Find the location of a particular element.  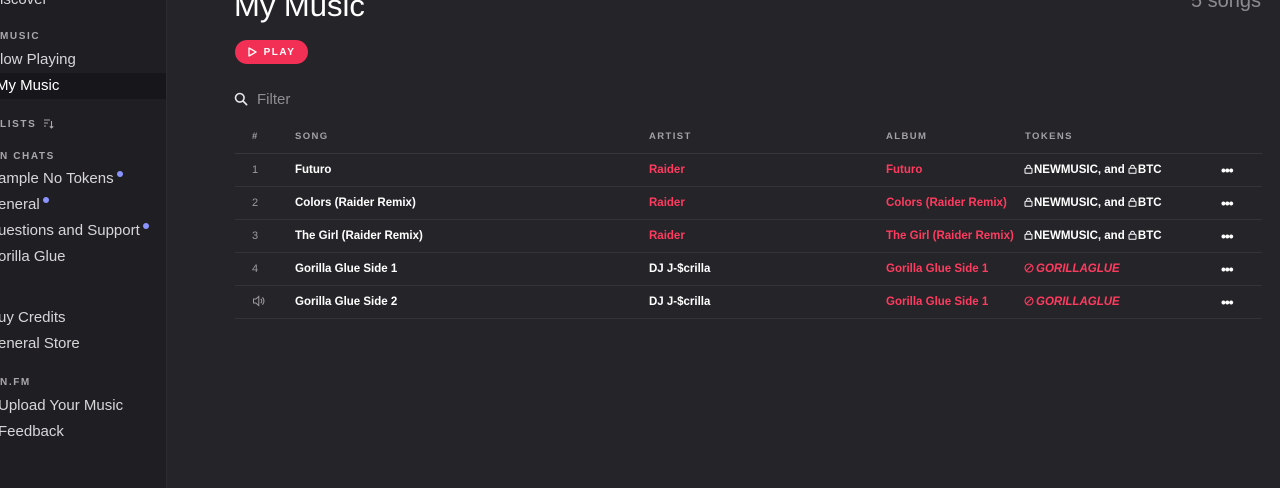

sidebar-item-now-playing: low Playing is located at coordinates (83, 60).